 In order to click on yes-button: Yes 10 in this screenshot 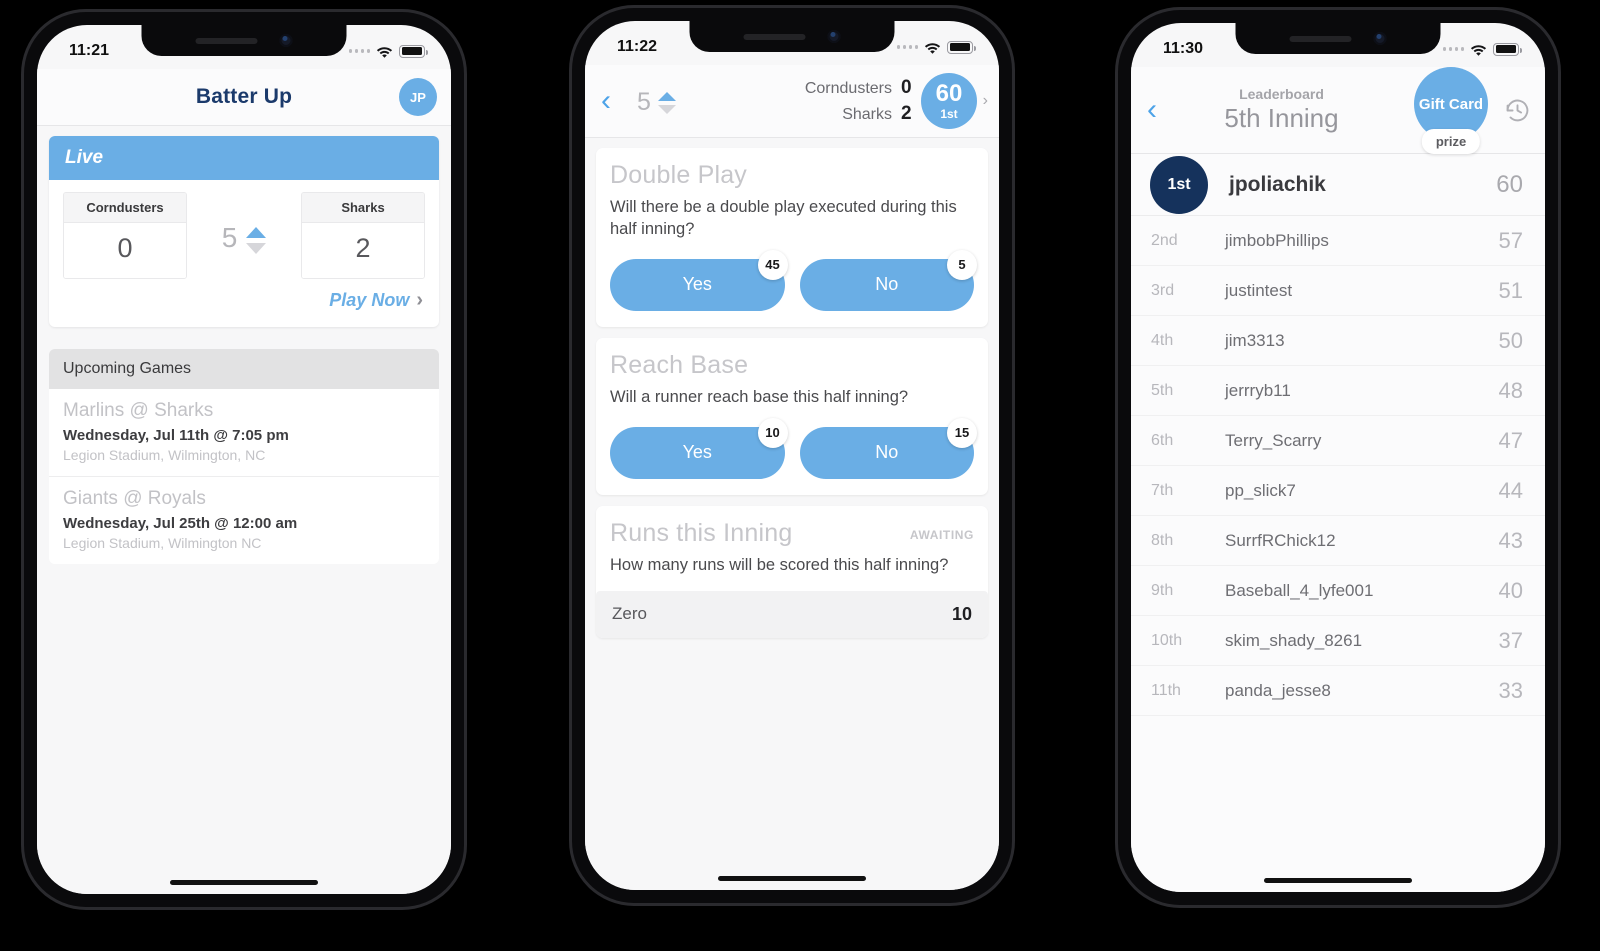, I will do `click(699, 448)`.